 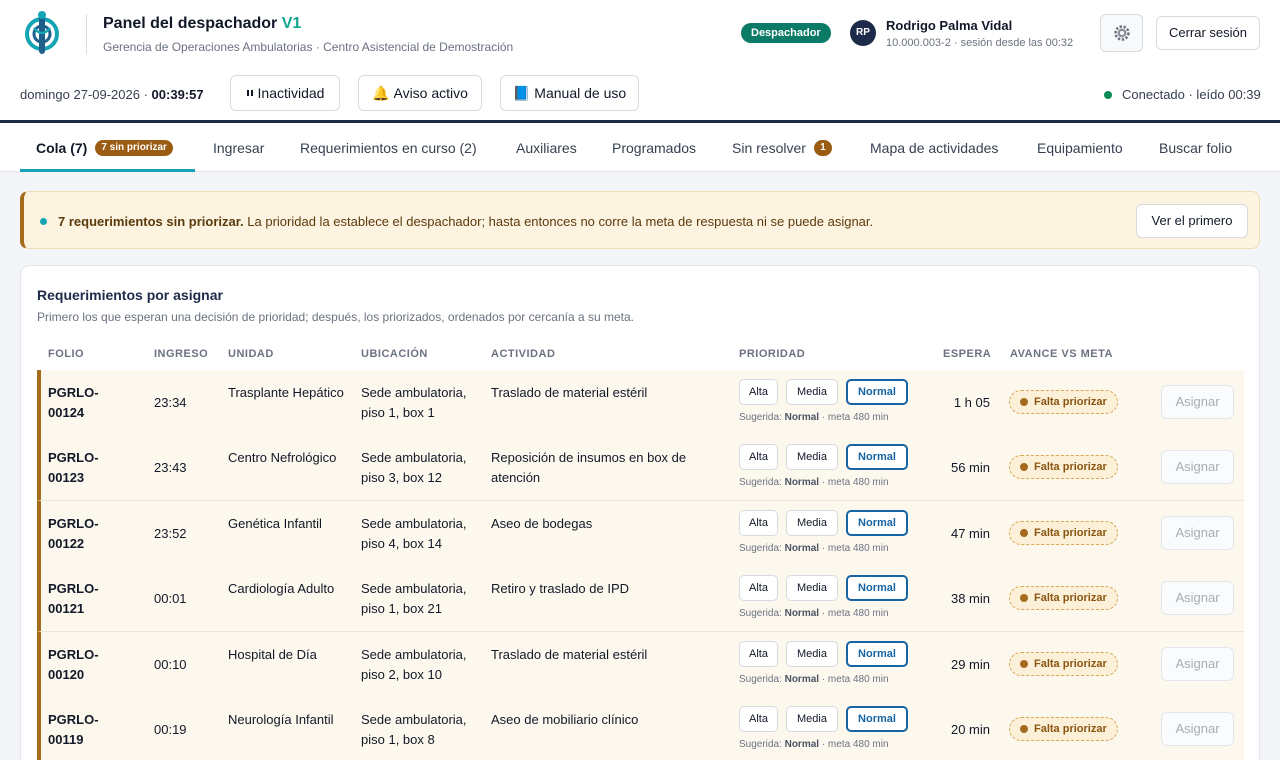 I want to click on tab-scheduled: Programados, so click(x=654, y=147).